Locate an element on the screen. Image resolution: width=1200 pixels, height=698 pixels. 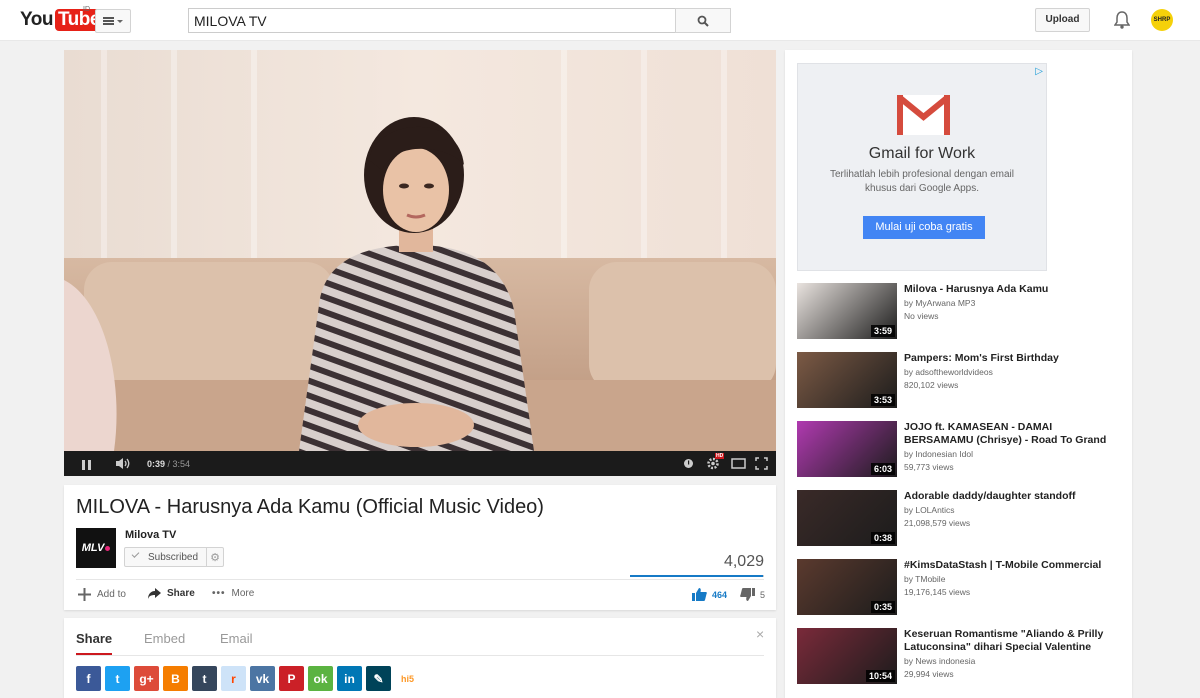
close-icon: × is located at coordinates (760, 634).